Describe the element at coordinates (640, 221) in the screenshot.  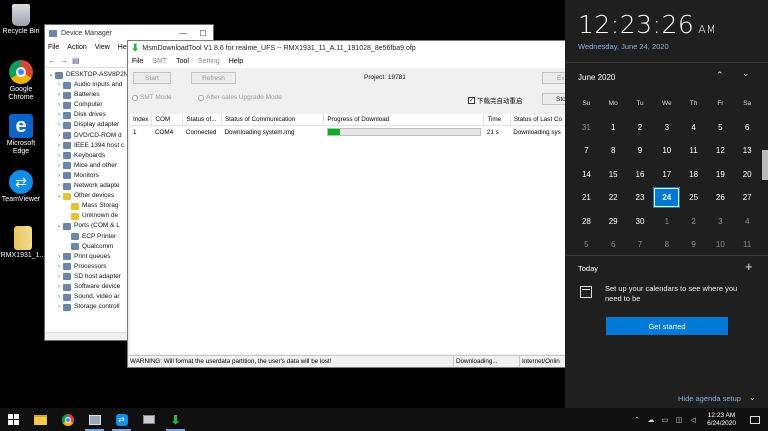
I see `calendar-day: 30` at that location.